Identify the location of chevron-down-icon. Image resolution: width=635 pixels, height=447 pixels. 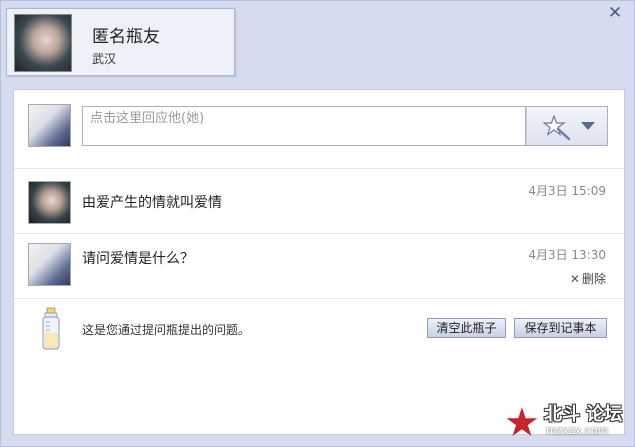
(588, 126).